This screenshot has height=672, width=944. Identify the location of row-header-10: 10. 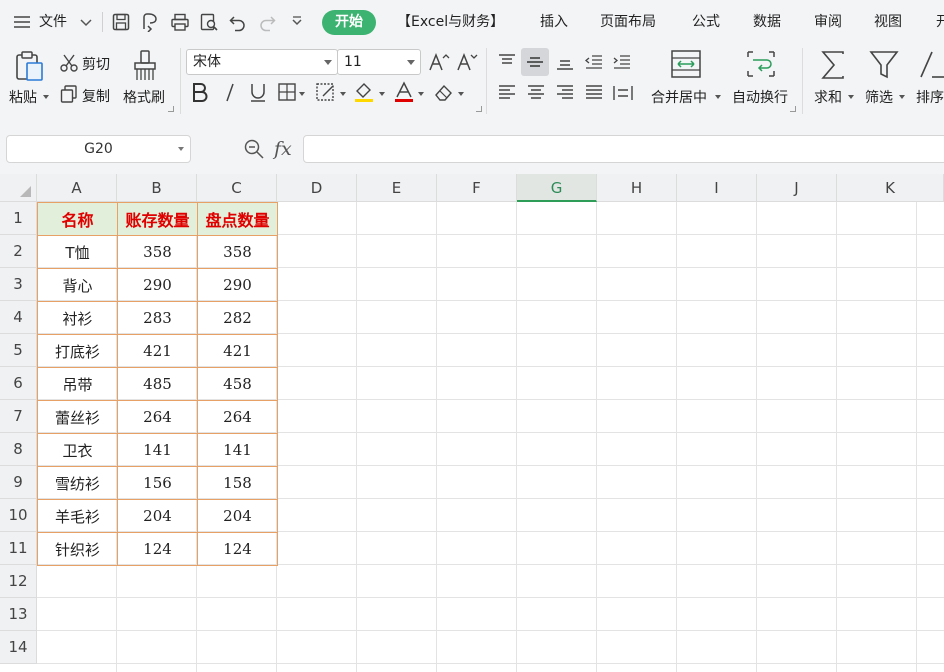
(18, 515).